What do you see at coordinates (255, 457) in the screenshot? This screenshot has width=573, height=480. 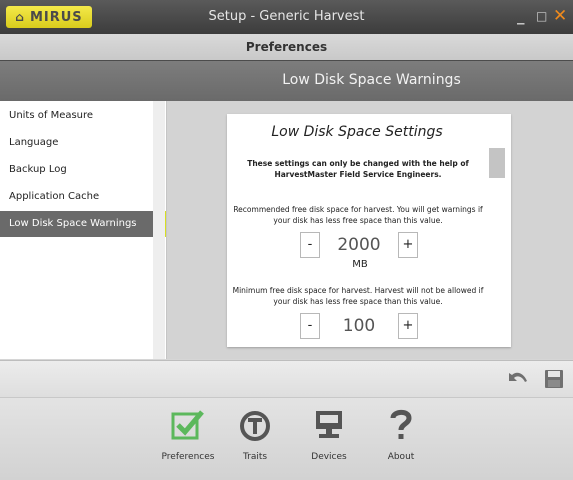 I see `nav-label: Traits` at bounding box center [255, 457].